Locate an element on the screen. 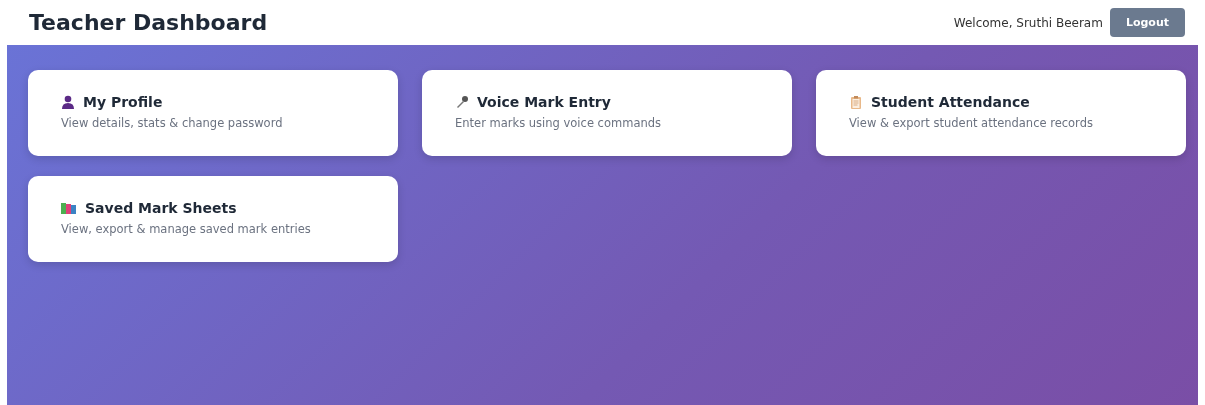 This screenshot has width=1205, height=405. clipboard-icon is located at coordinates (856, 102).